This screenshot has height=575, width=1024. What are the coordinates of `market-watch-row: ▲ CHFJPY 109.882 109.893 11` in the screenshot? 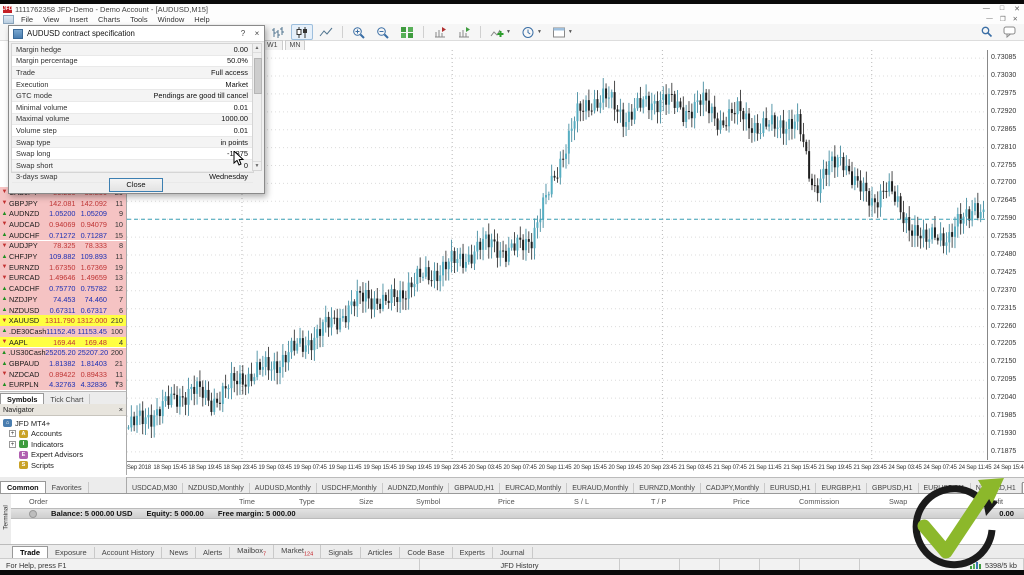 It's located at (63, 256).